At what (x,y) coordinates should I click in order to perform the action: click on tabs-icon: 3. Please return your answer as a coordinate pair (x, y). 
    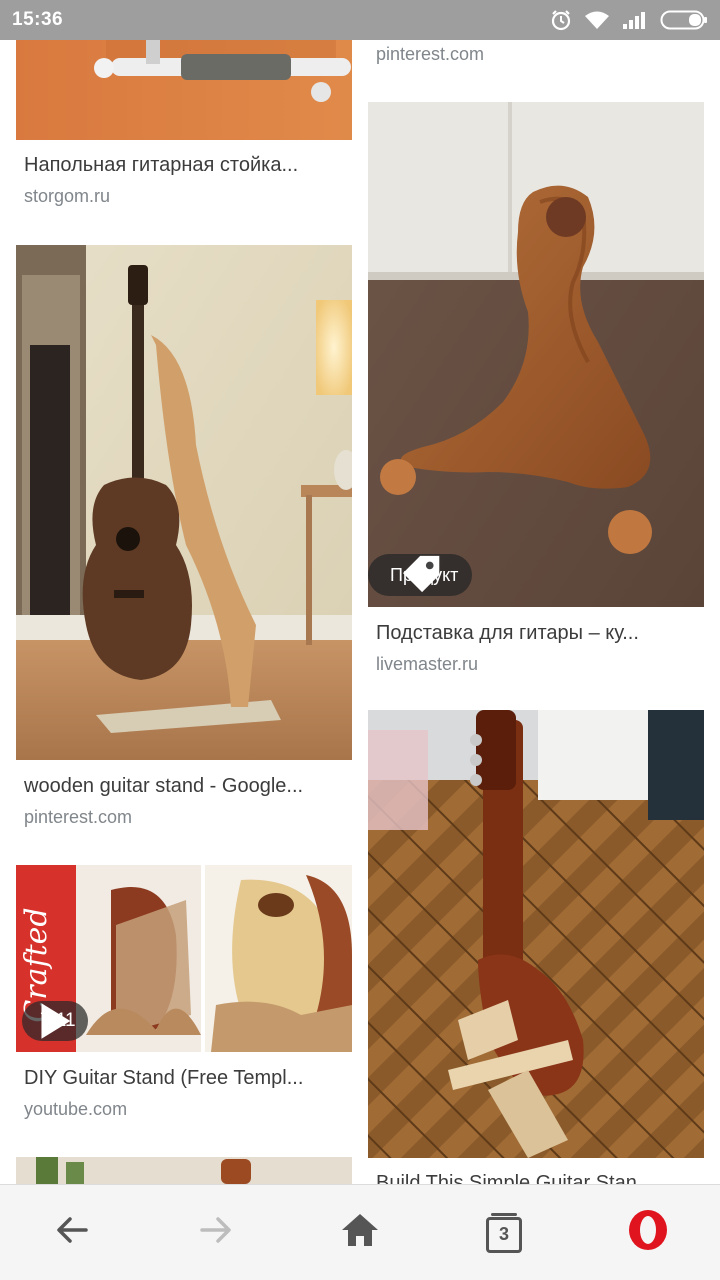
    Looking at the image, I should click on (504, 1232).